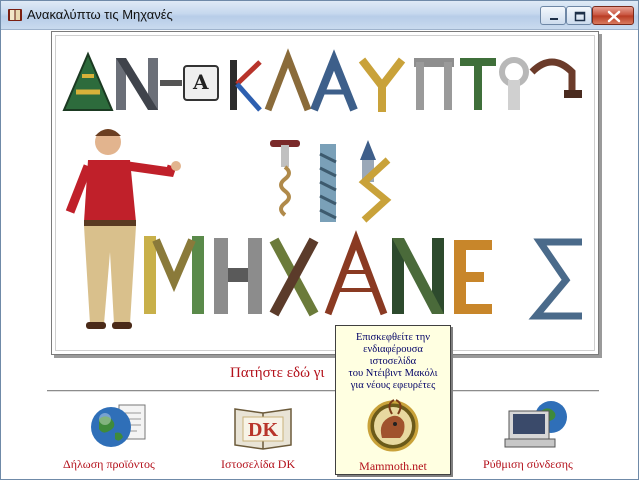 The image size is (639, 480). What do you see at coordinates (535, 424) in the screenshot?
I see `globe-computer-icon` at bounding box center [535, 424].